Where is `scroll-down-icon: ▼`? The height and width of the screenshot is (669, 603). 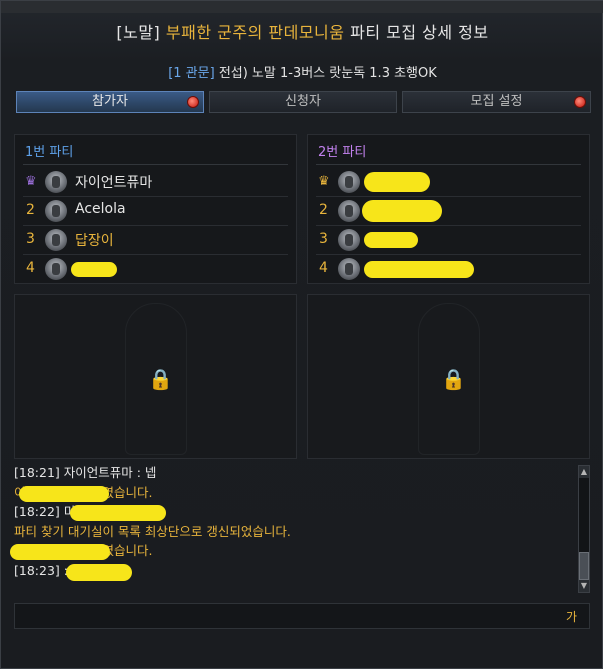 scroll-down-icon: ▼ is located at coordinates (584, 586).